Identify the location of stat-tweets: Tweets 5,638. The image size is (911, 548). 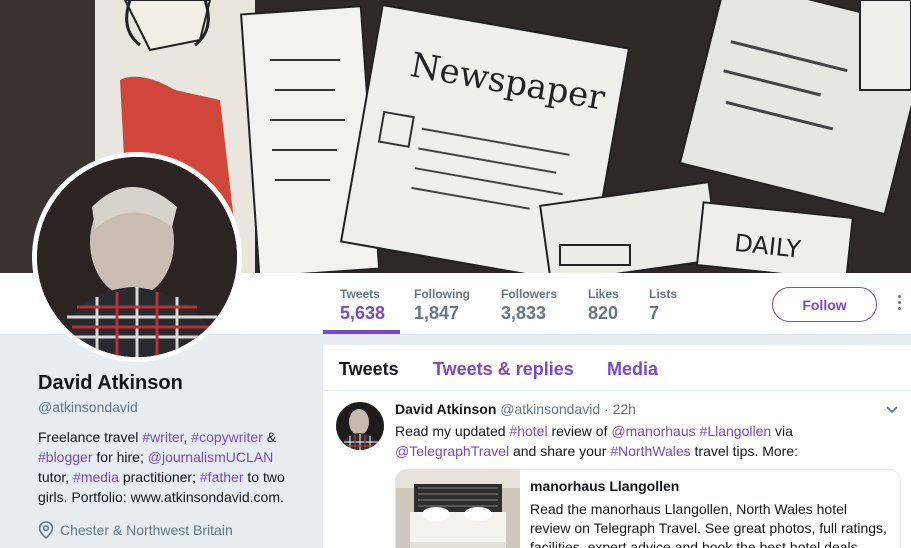
(362, 305).